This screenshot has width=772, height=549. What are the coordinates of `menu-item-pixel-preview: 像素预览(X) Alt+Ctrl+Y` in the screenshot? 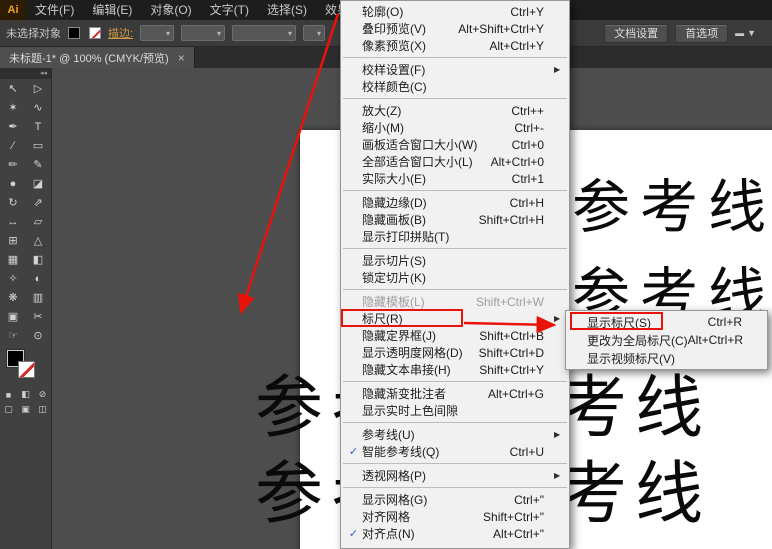 It's located at (455, 45).